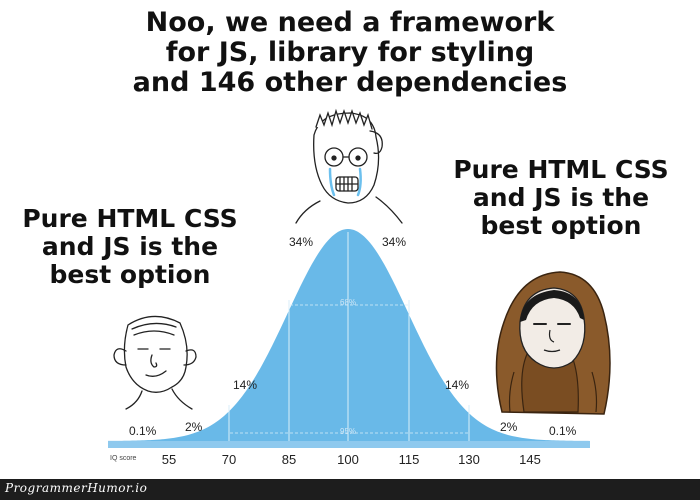 This screenshot has height=500, width=700. Describe the element at coordinates (350, 489) in the screenshot. I see `watermark-bar: ProgrammerHumor.io` at that location.